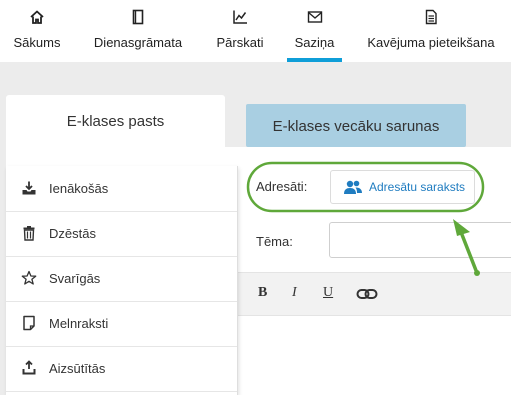 Image resolution: width=511 pixels, height=395 pixels. I want to click on annotation-arrow-head, so click(461, 227).